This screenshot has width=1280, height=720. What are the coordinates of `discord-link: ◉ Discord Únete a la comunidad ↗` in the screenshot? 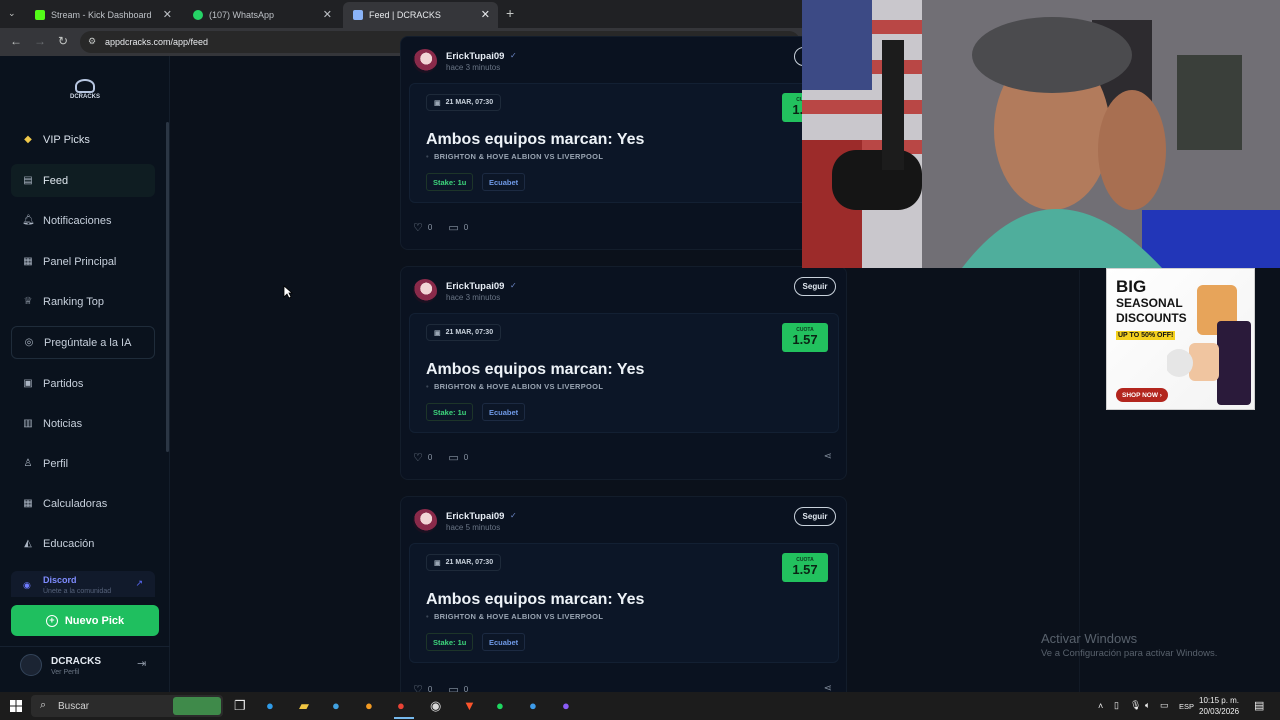 It's located at (83, 584).